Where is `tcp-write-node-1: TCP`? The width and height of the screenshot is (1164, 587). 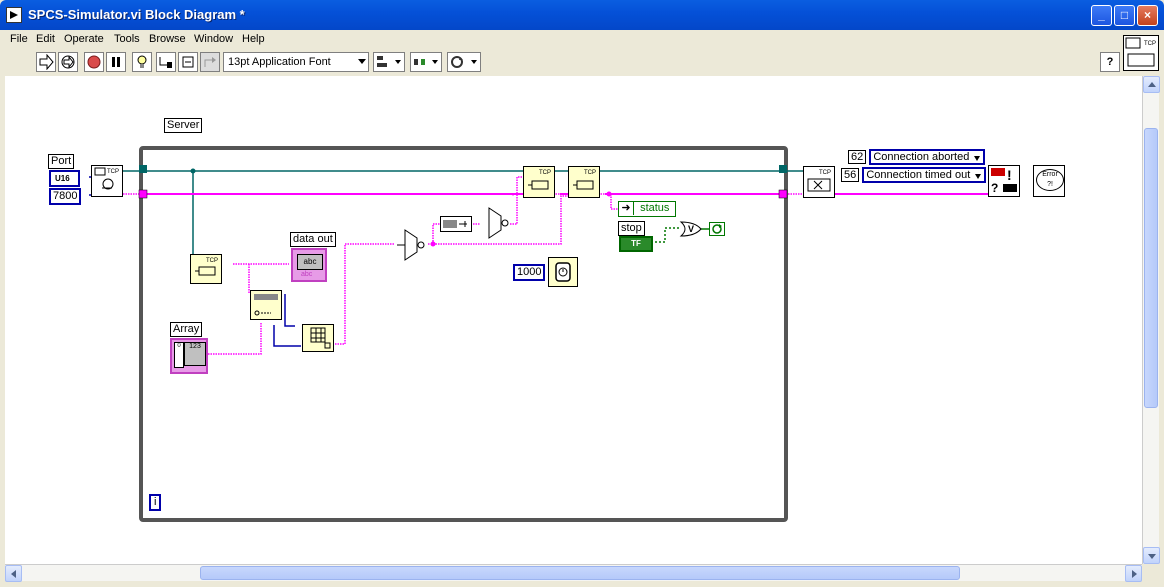 tcp-write-node-1: TCP is located at coordinates (539, 182).